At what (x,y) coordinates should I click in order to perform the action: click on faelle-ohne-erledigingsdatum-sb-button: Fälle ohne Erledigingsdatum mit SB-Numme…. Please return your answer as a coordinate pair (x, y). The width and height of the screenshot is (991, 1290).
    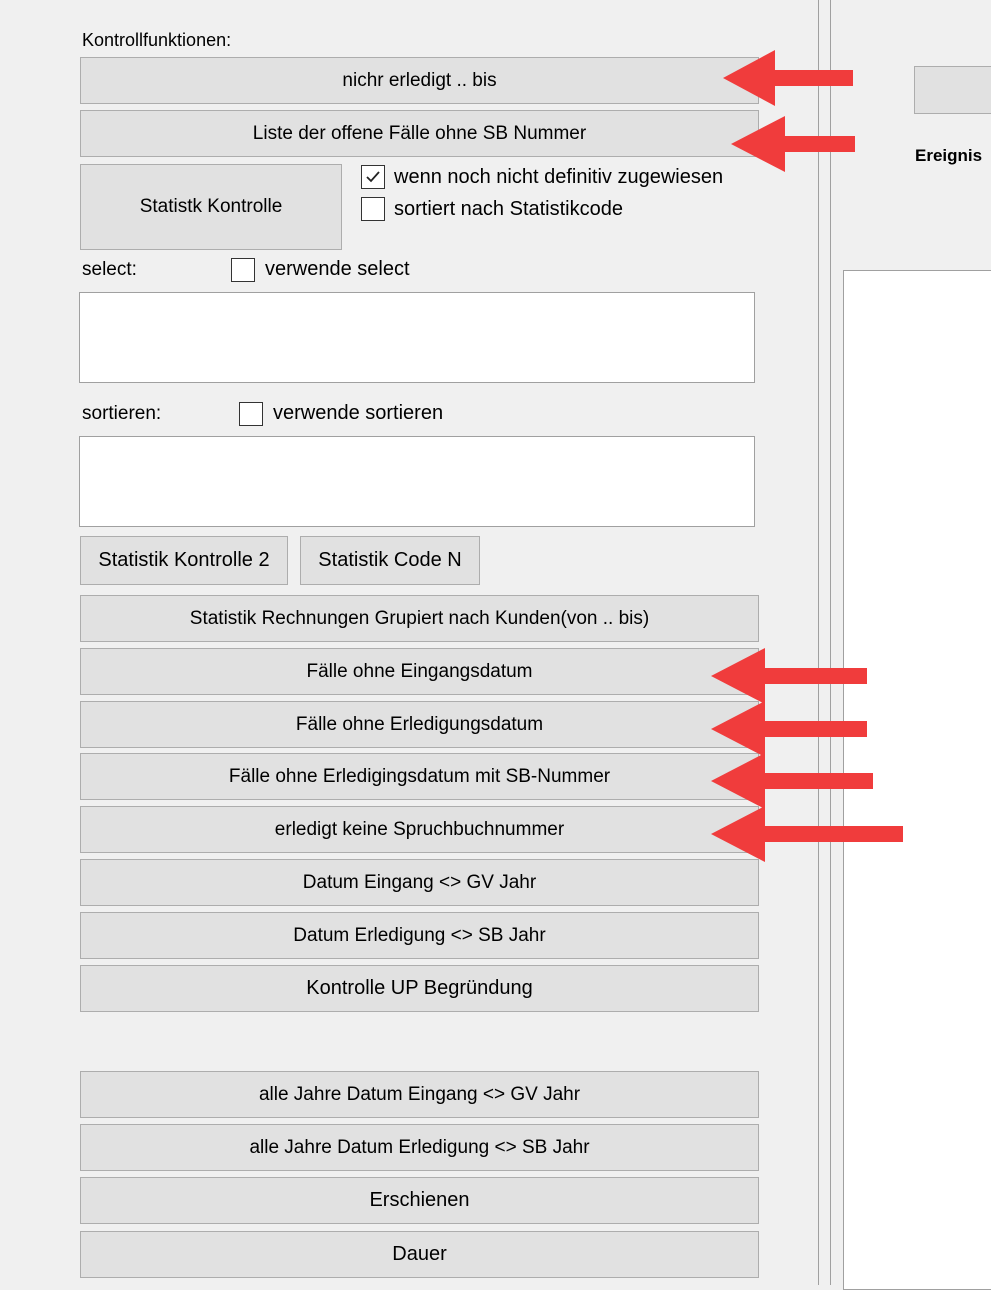
    Looking at the image, I should click on (419, 776).